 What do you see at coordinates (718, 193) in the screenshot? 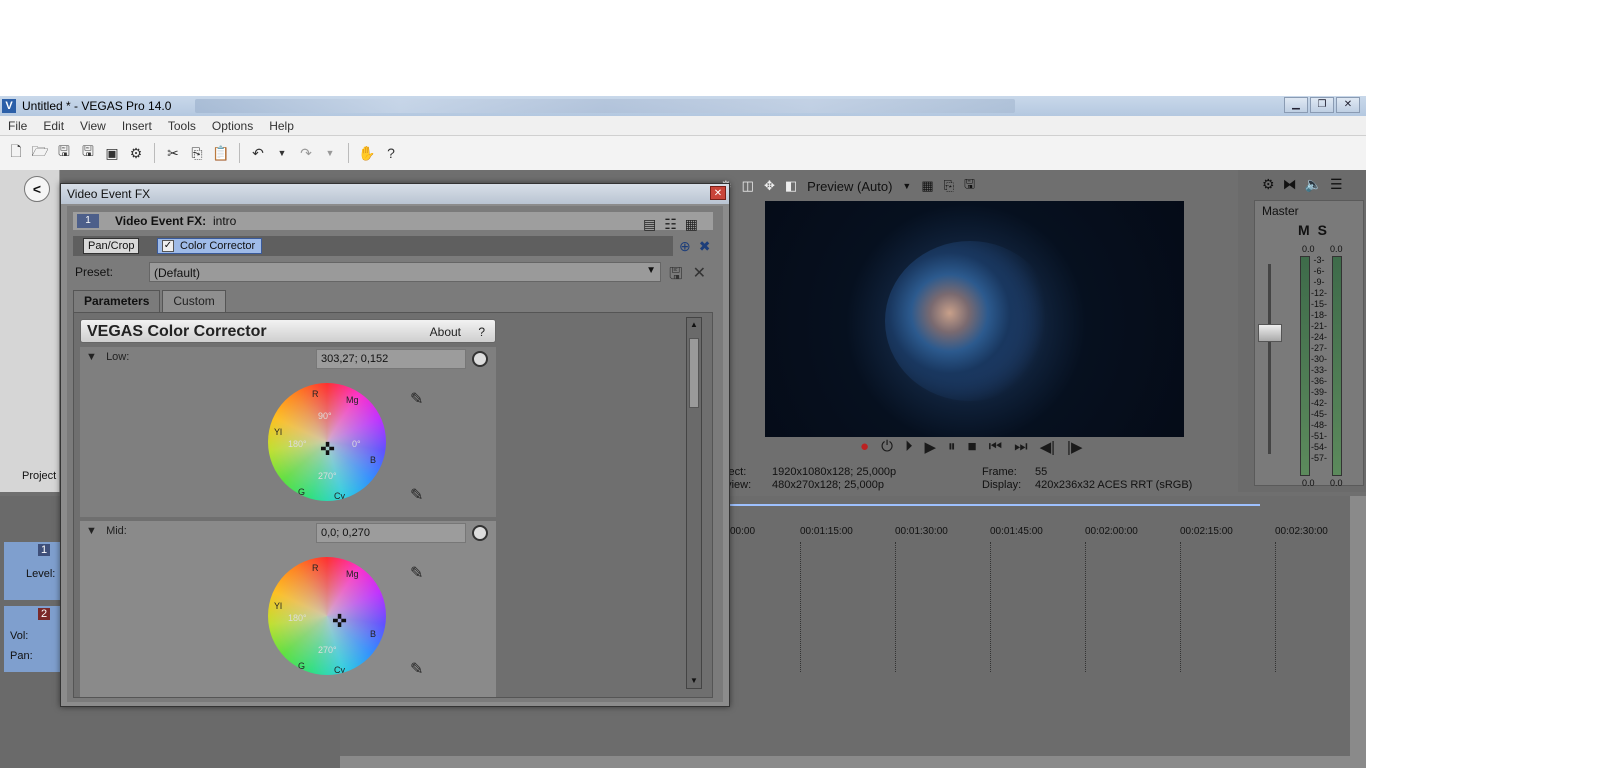
I see `fx-close-button: ✕` at bounding box center [718, 193].